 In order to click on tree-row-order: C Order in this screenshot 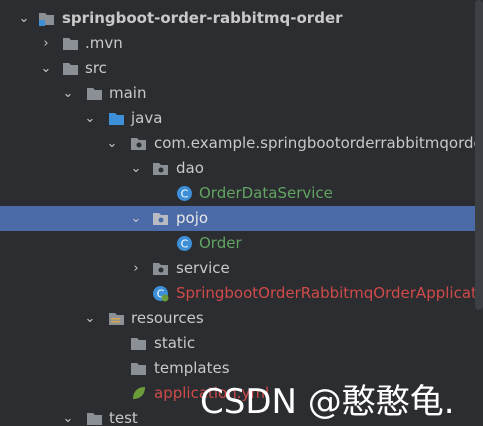, I will do `click(241, 243)`.